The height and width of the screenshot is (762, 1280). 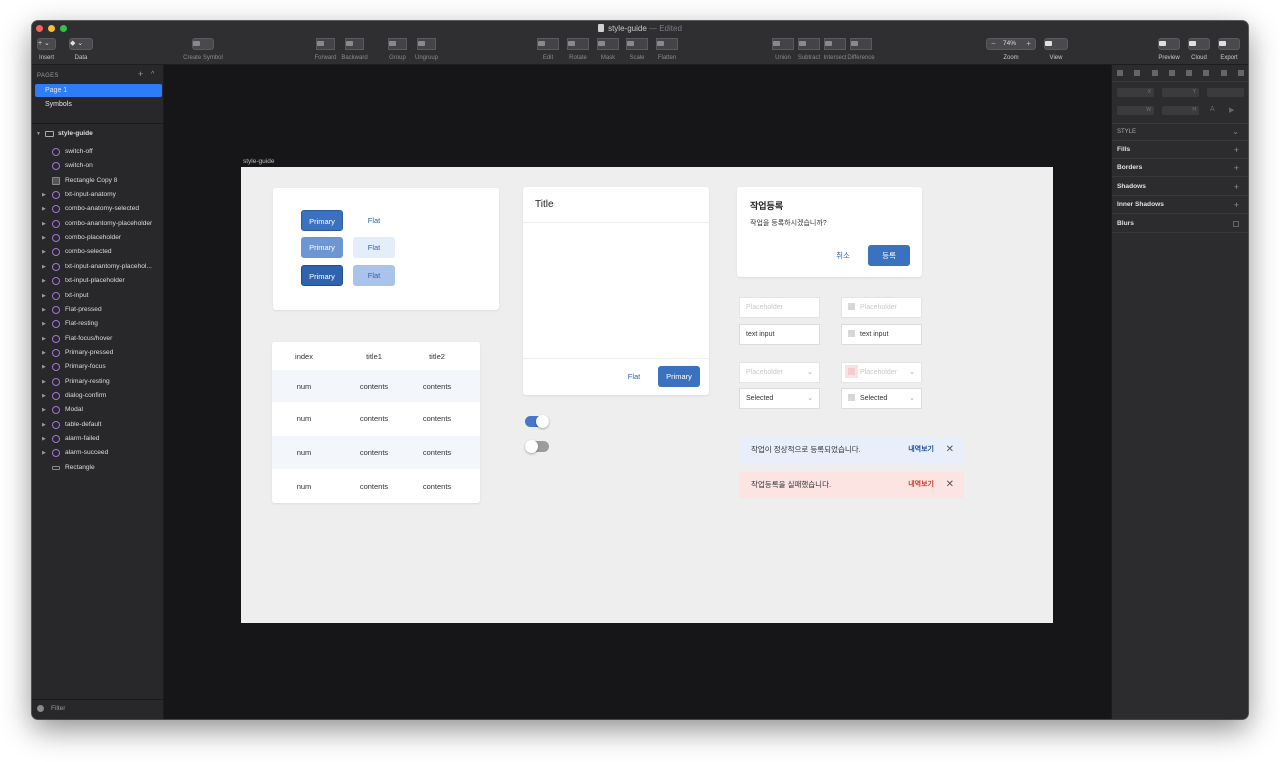 What do you see at coordinates (58, 708) in the screenshot?
I see `filter-input: Filter` at bounding box center [58, 708].